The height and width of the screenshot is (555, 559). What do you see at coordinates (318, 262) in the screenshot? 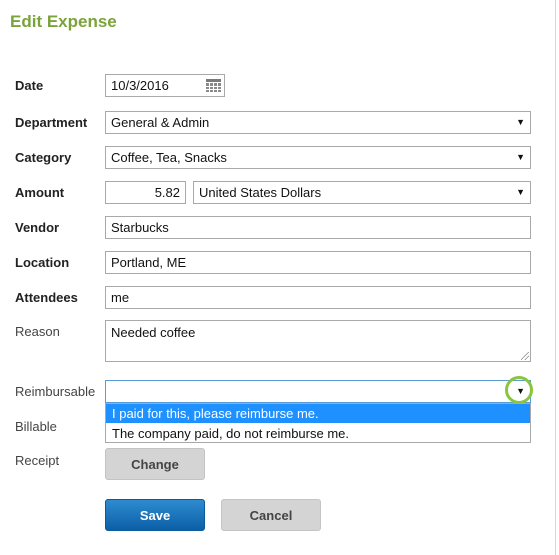
I see `location-input: Portland, ME` at bounding box center [318, 262].